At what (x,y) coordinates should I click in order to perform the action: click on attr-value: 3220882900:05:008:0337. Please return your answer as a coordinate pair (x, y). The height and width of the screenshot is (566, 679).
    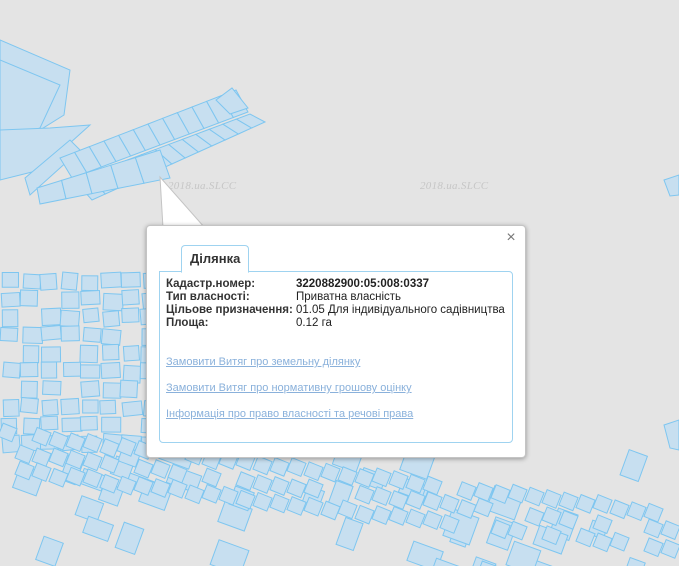
    Looking at the image, I should click on (363, 284).